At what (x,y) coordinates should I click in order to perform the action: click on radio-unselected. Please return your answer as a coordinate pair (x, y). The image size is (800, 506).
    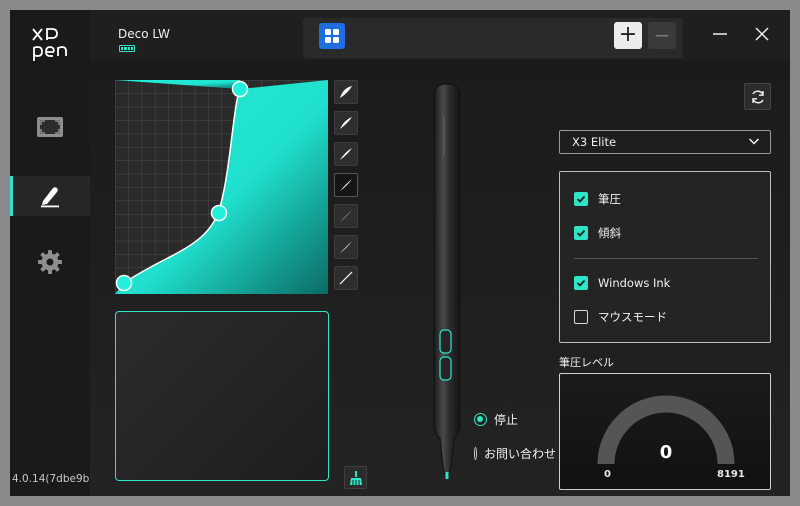
    Looking at the image, I should click on (475, 453).